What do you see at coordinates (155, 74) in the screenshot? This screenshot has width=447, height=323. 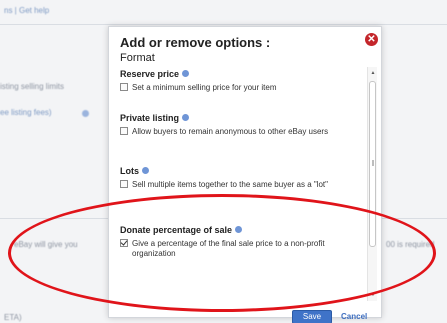 I see `option-heading-reserve-price: Reserve price` at bounding box center [155, 74].